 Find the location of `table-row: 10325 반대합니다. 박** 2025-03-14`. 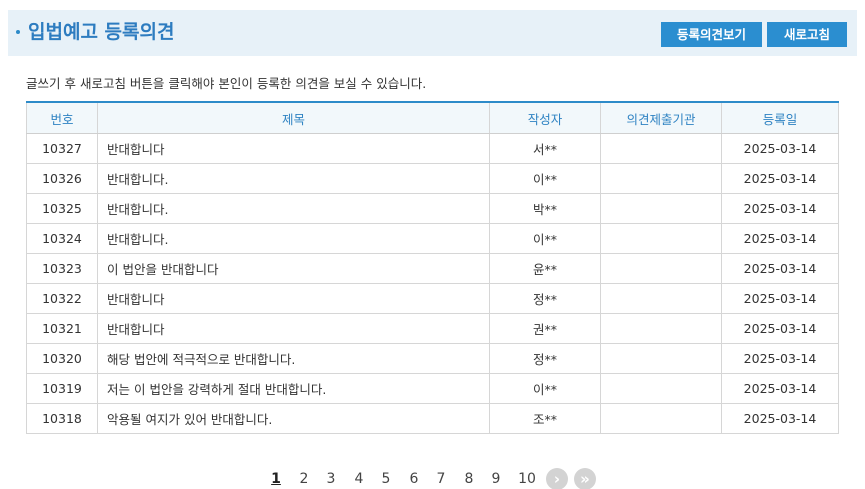

table-row: 10325 반대합니다. 박** 2025-03-14 is located at coordinates (432, 208).